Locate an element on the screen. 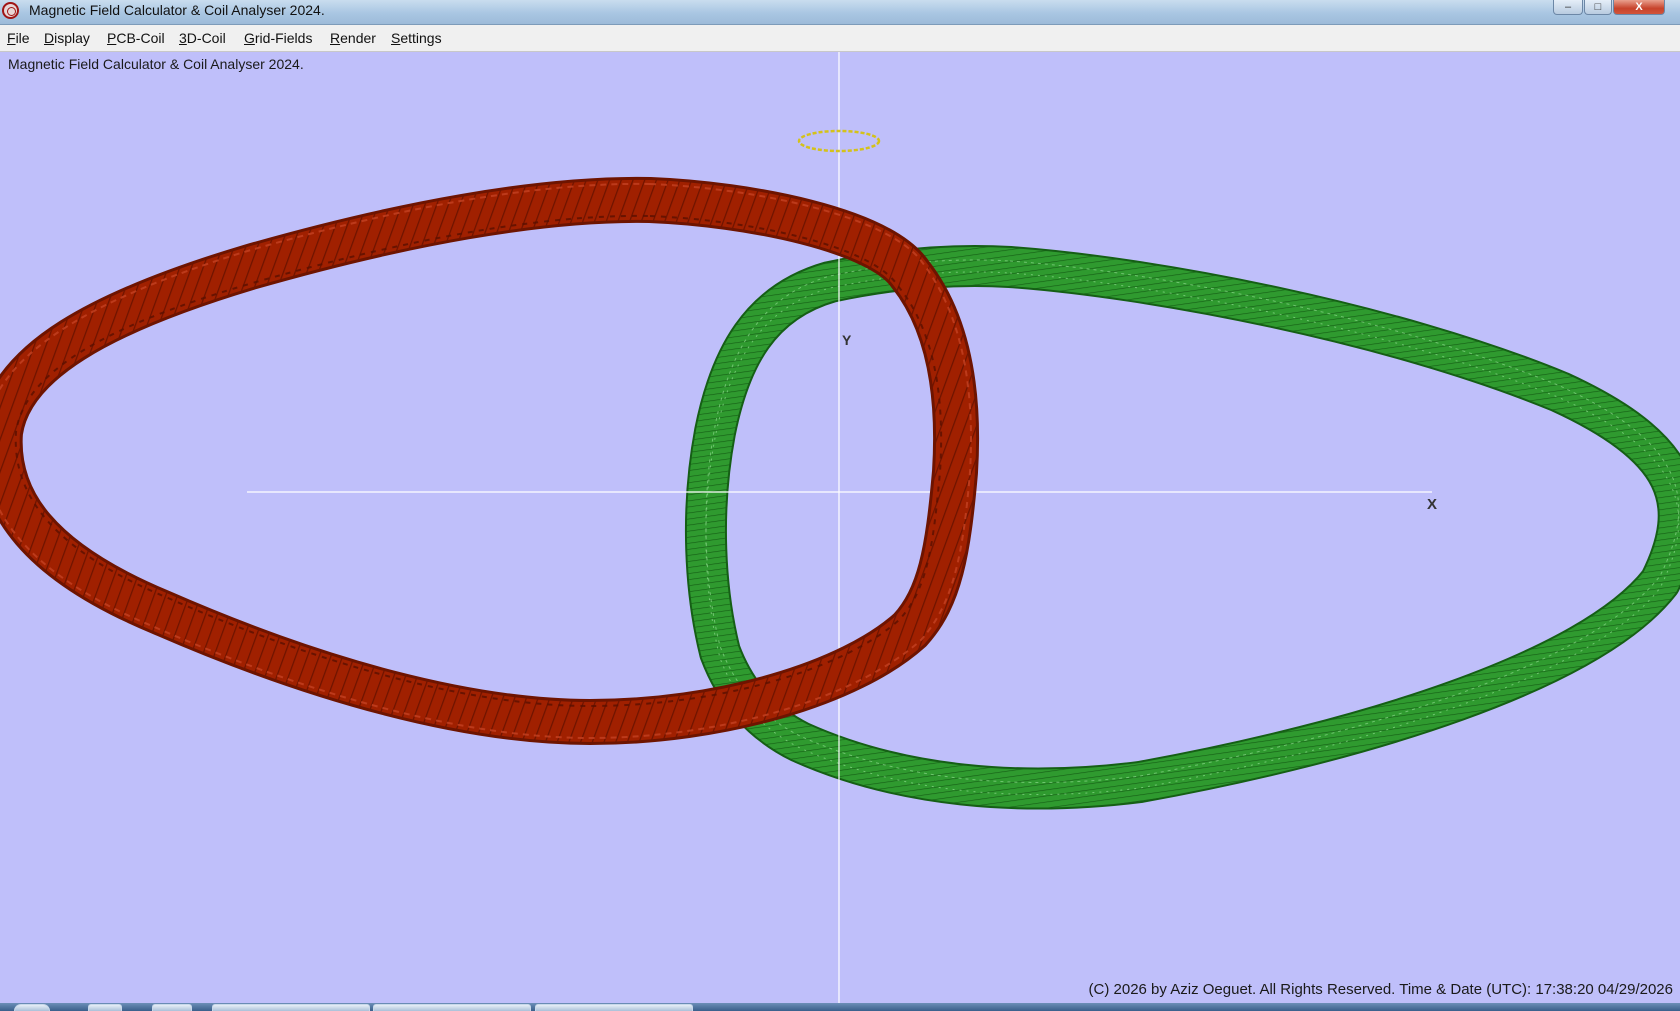 The height and width of the screenshot is (1011, 1680). menu-grid-fields: Grid-Fields is located at coordinates (278, 38).